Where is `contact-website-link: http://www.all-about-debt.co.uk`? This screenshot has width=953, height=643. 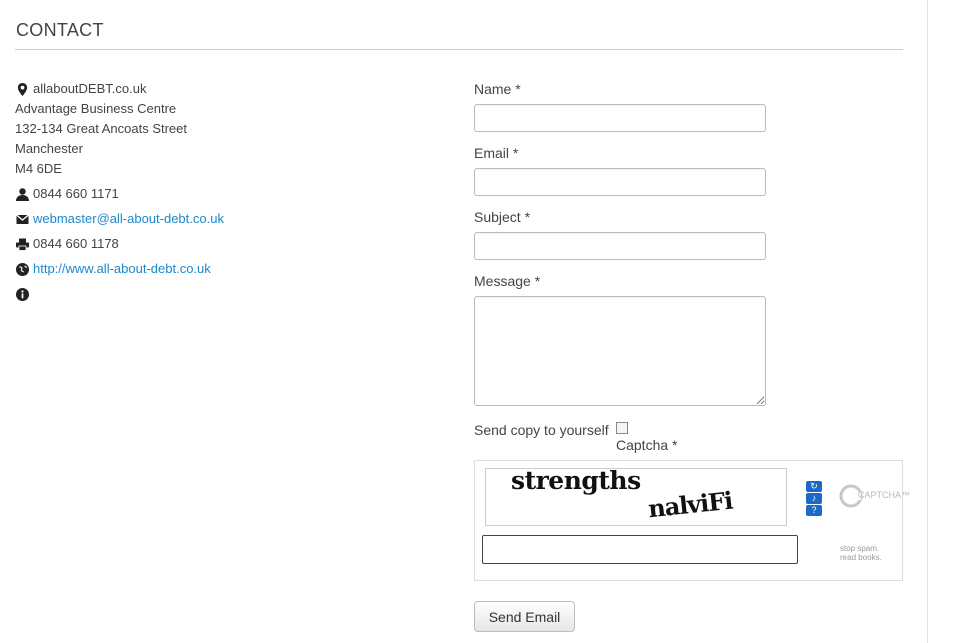 contact-website-link: http://www.all-about-debt.co.uk is located at coordinates (122, 269).